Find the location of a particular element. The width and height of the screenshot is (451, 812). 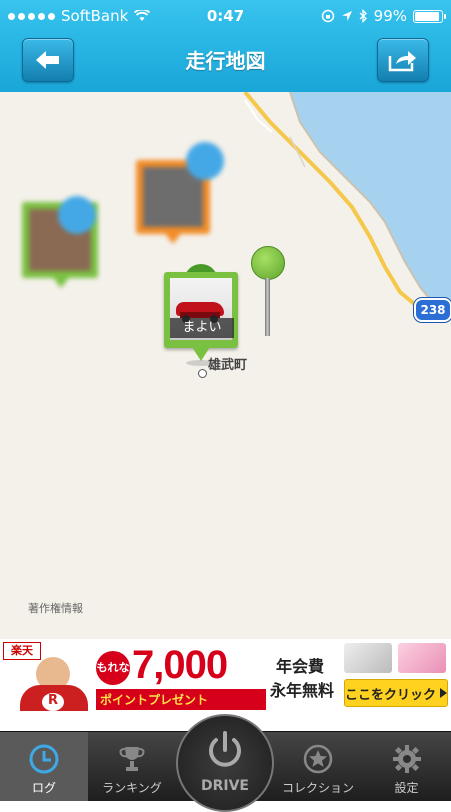

tab-ranking: ランキング is located at coordinates (132, 766).